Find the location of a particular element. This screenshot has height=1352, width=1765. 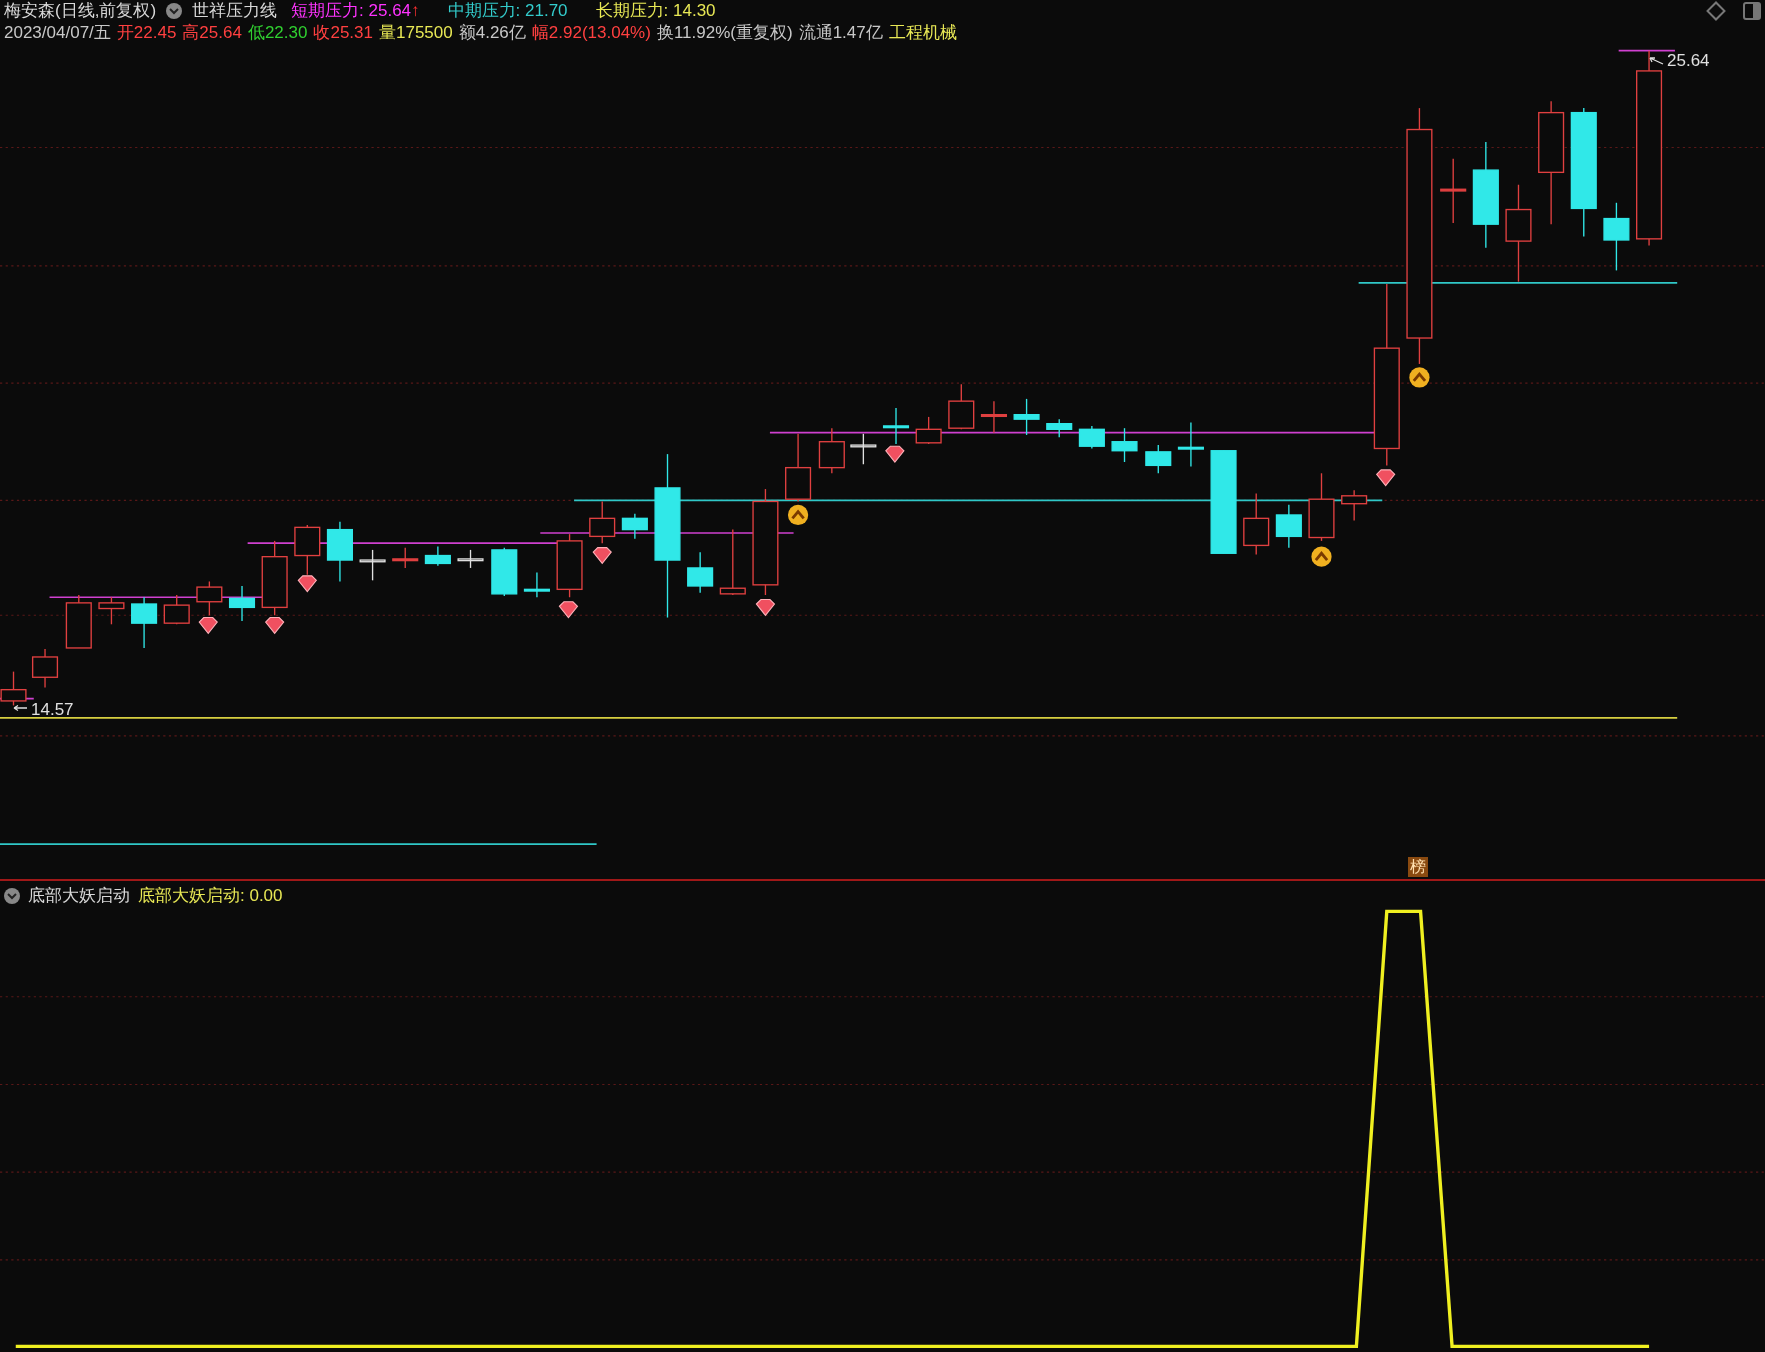

indicator-name: 底部大妖启动 is located at coordinates (79, 896).